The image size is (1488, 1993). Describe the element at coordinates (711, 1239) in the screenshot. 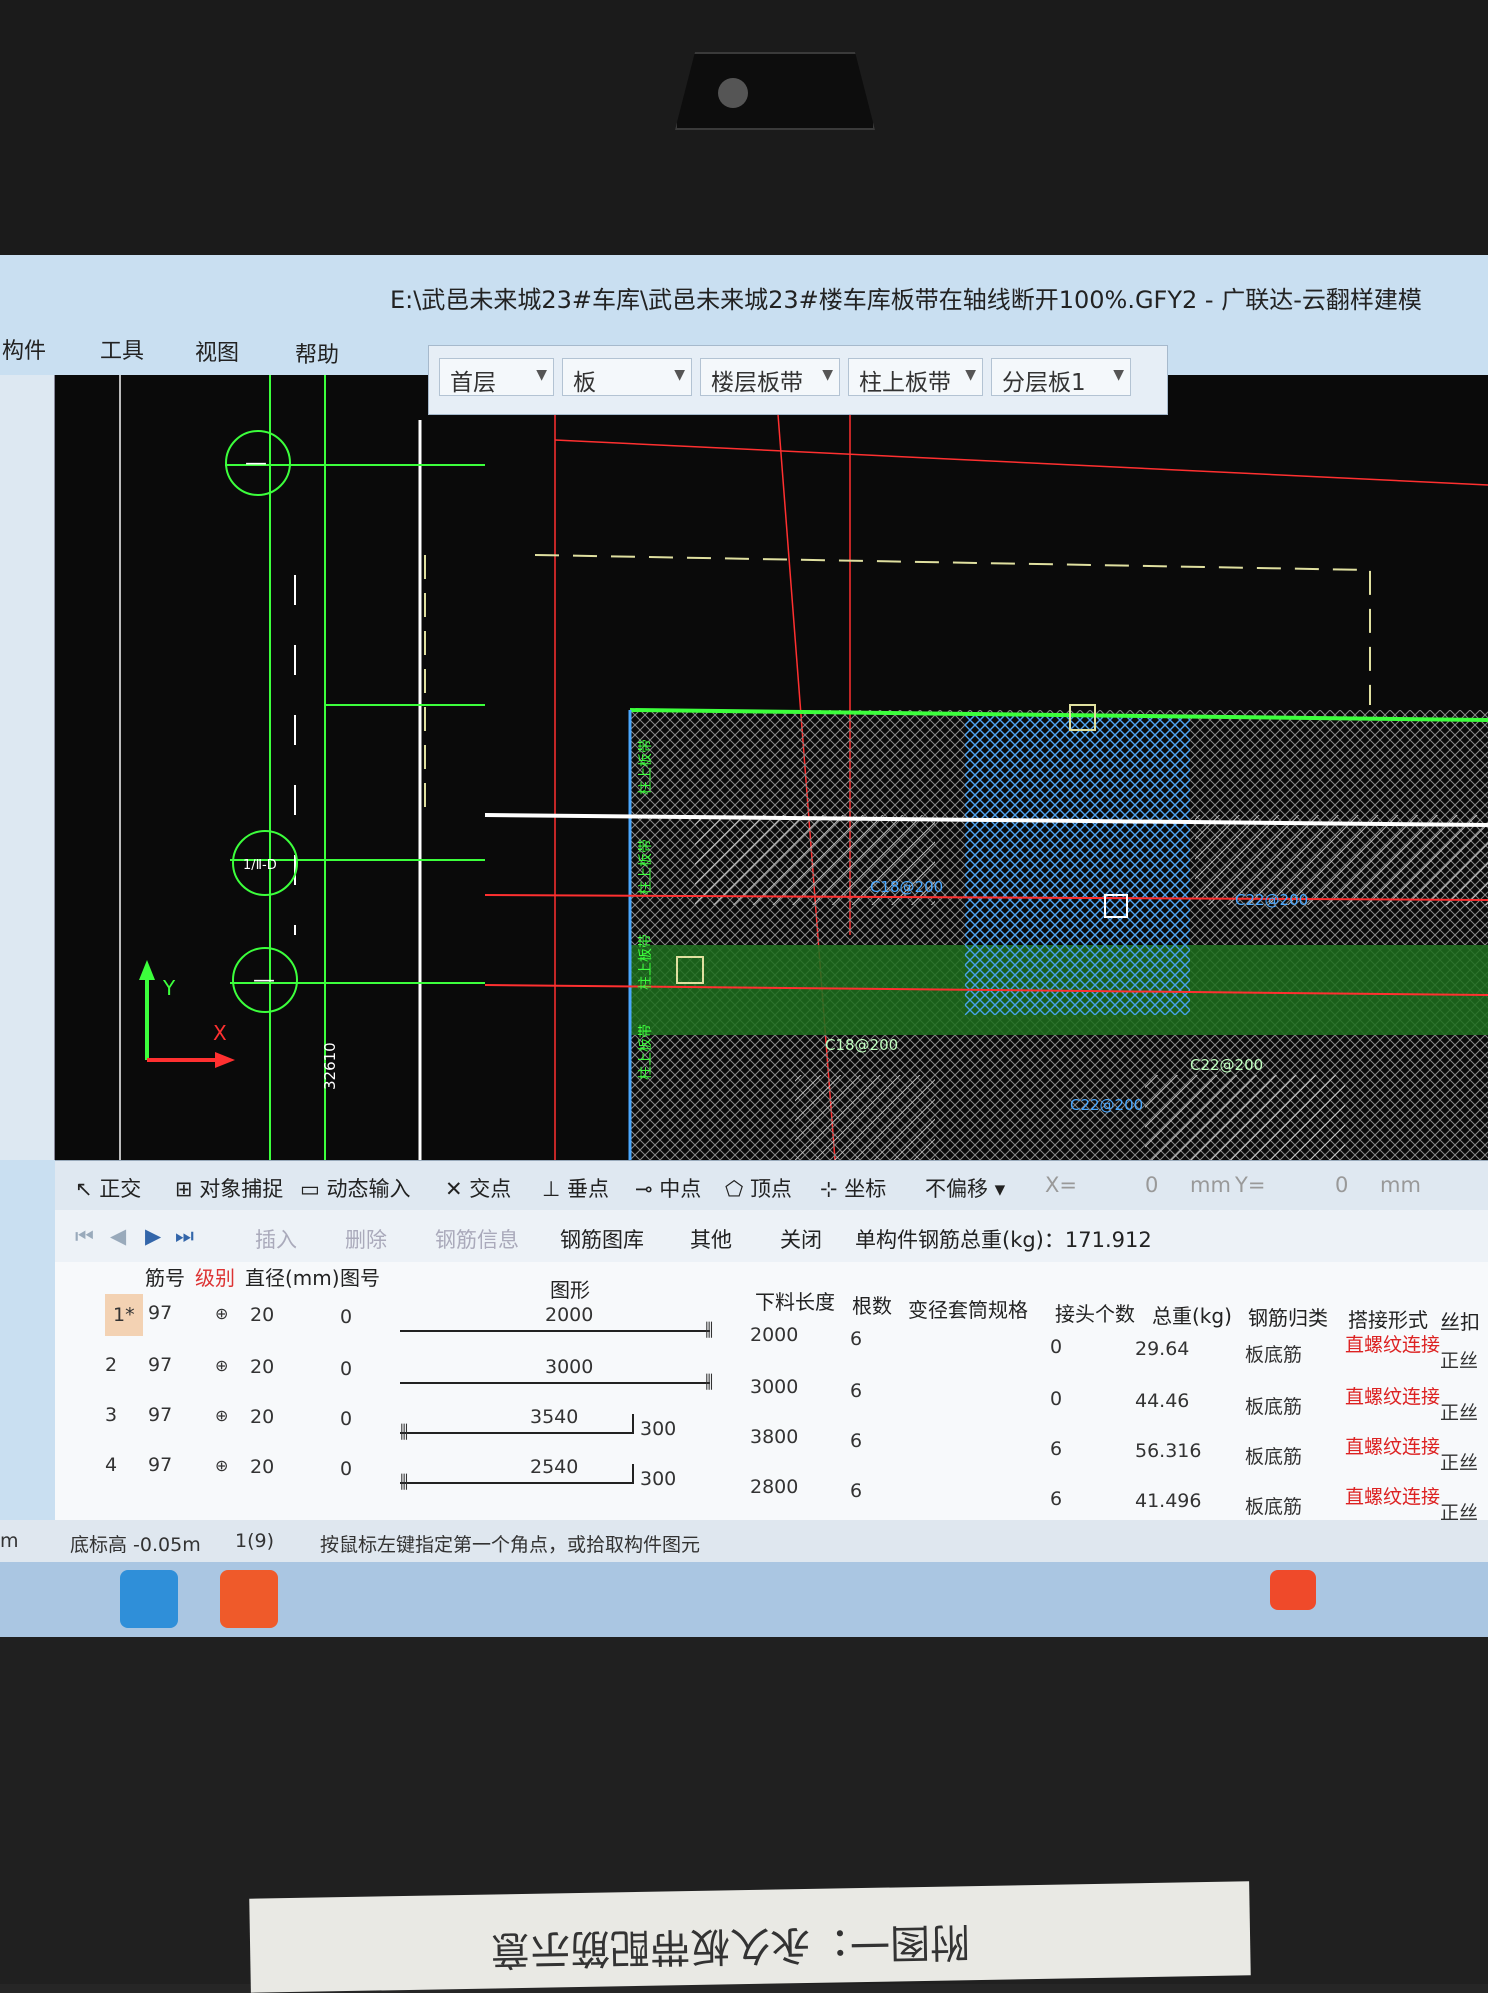

I see `other-menu-button: 其他` at that location.